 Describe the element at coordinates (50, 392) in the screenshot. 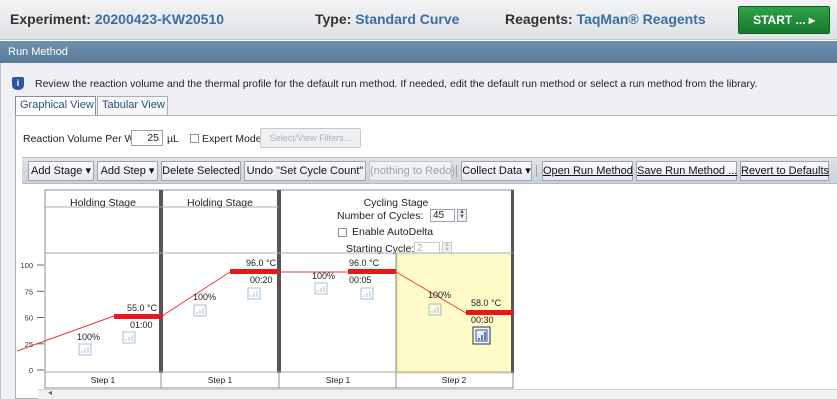

I see `scroll-left-icon: ◂` at that location.